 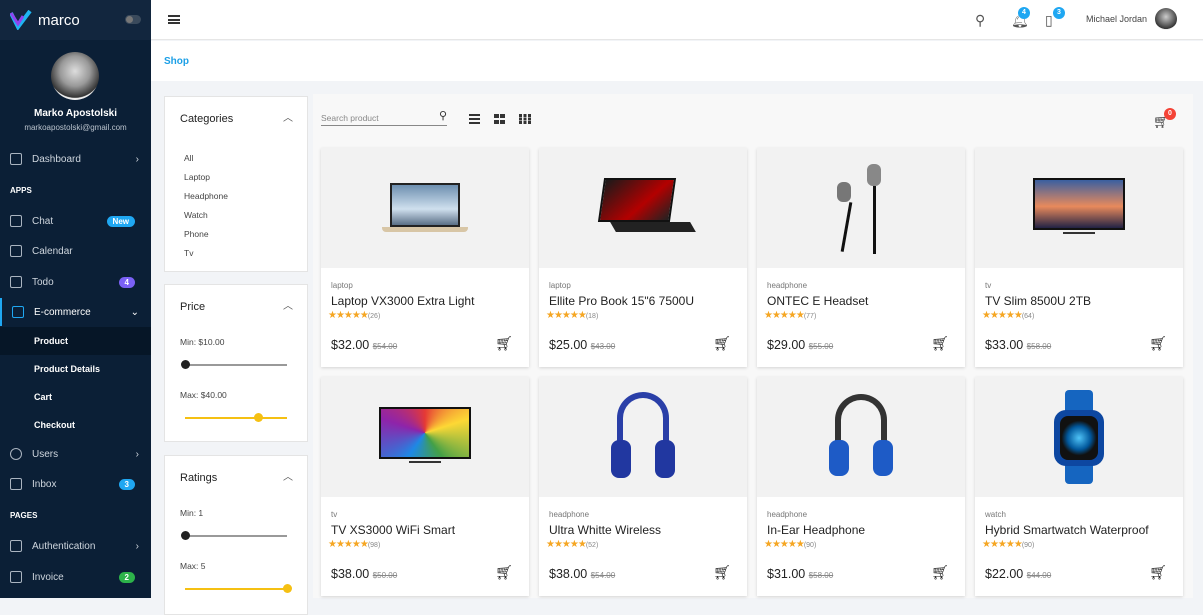 What do you see at coordinates (62, 312) in the screenshot?
I see `label: E-commerce` at bounding box center [62, 312].